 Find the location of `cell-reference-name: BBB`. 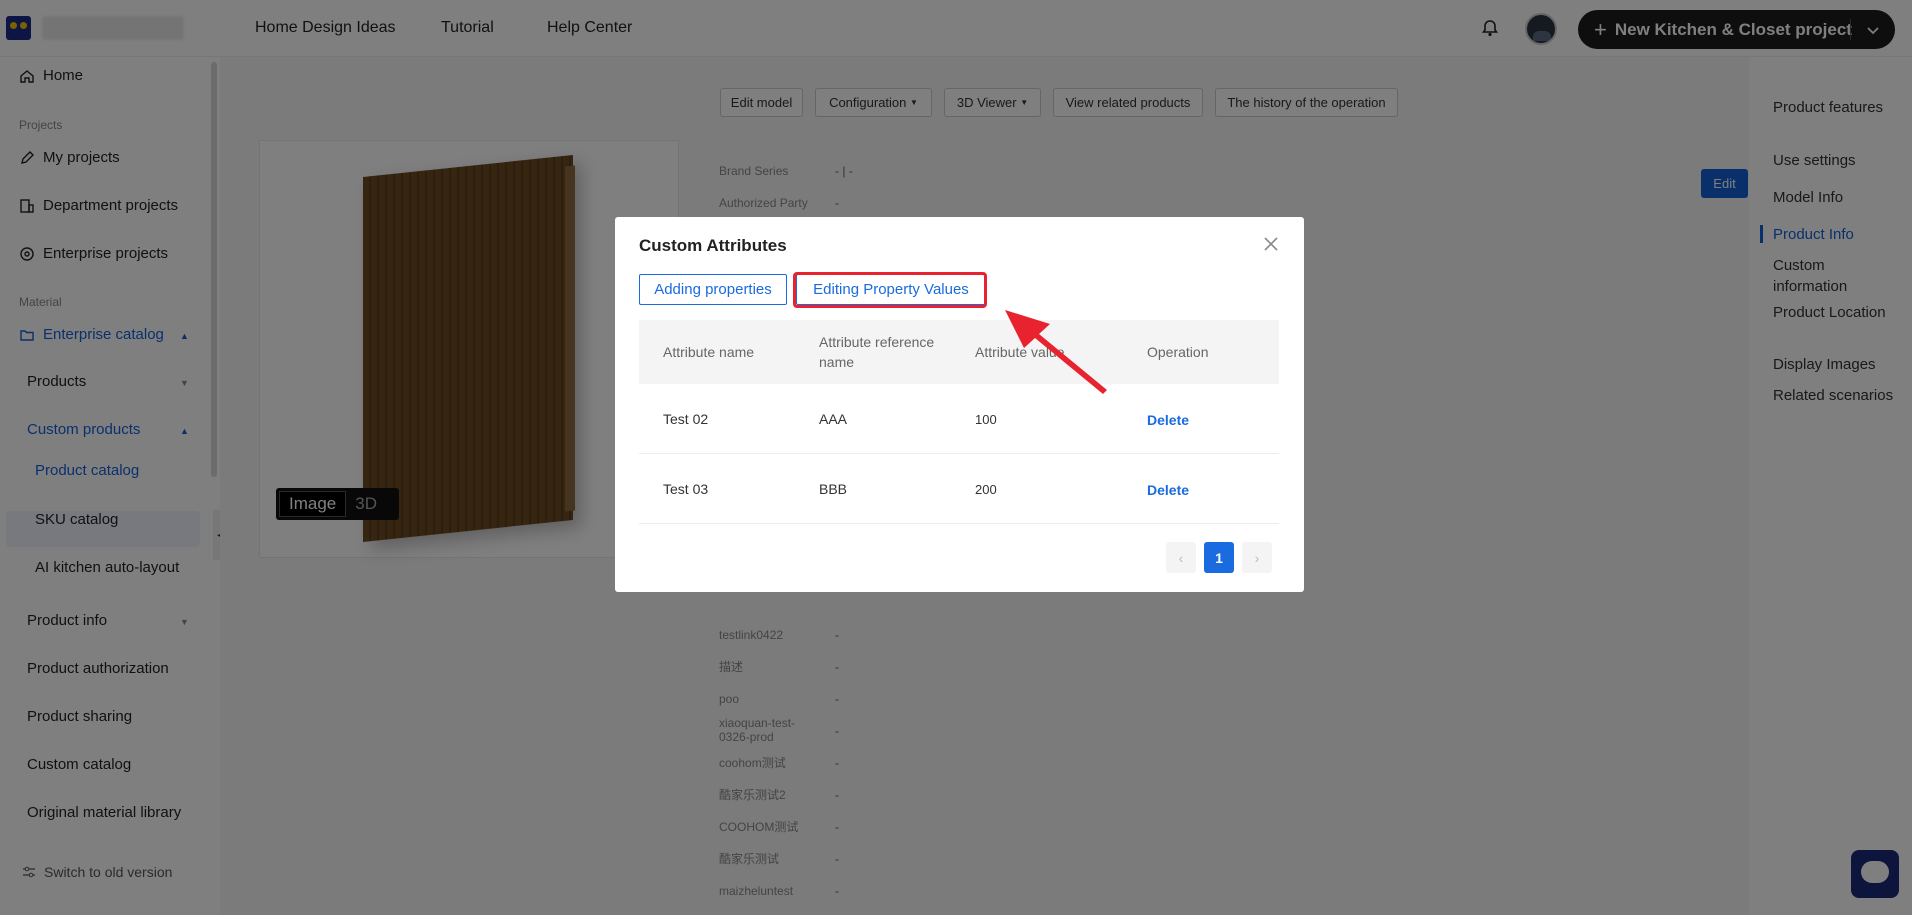

cell-reference-name: BBB is located at coordinates (833, 489).